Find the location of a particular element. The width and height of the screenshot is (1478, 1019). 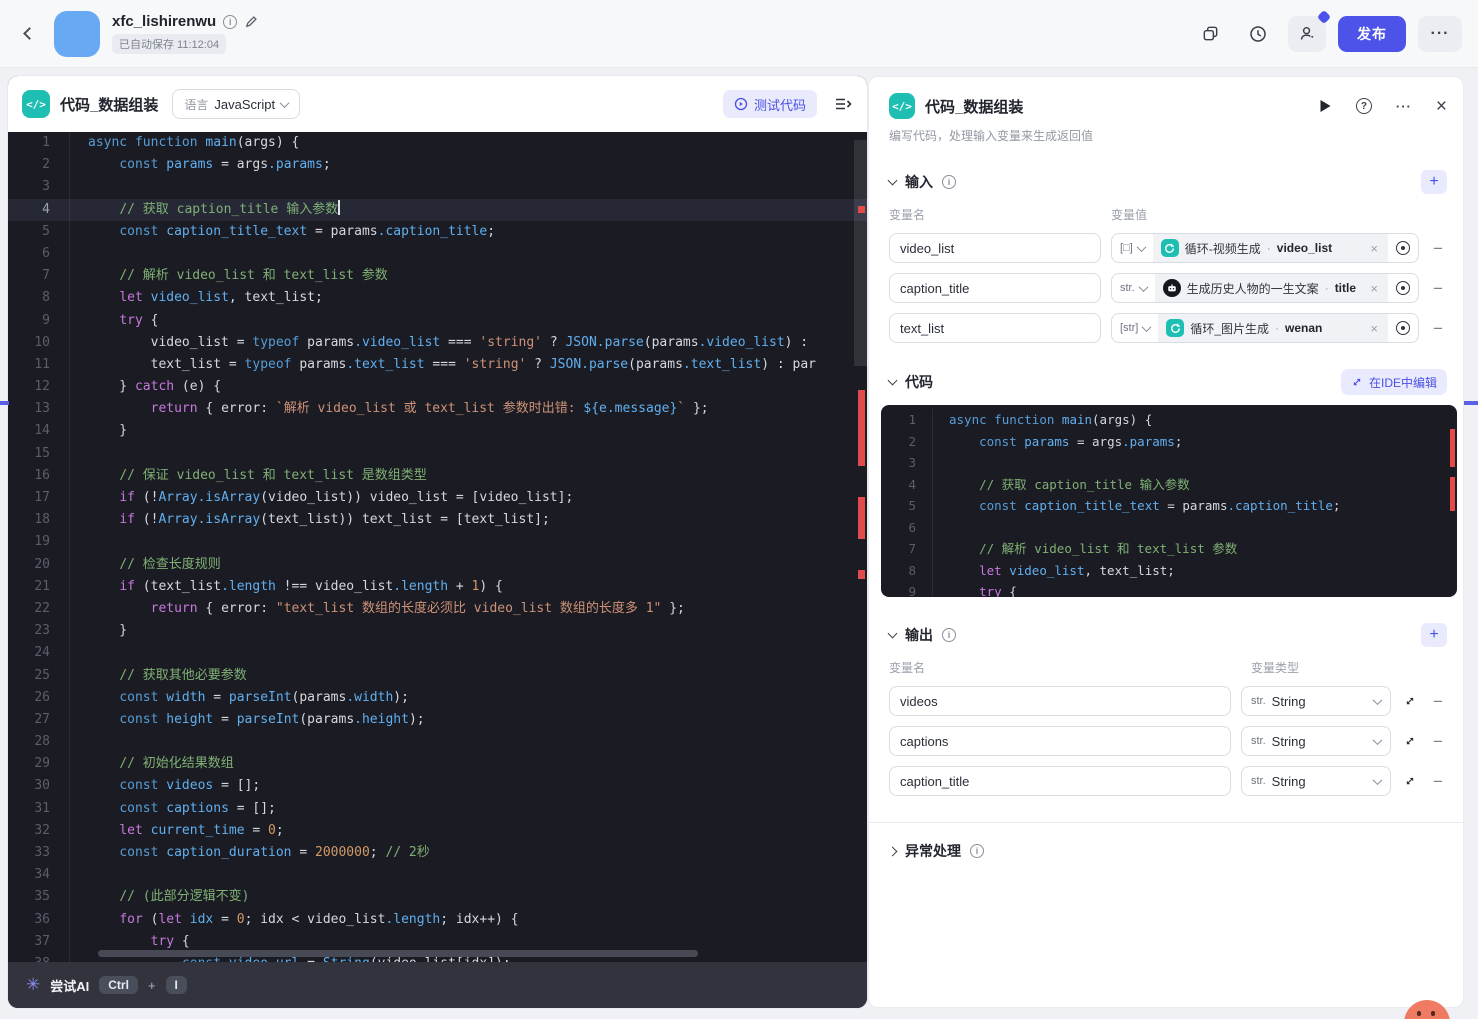

code-line: 1 async function main(args) { is located at coordinates (437, 143).